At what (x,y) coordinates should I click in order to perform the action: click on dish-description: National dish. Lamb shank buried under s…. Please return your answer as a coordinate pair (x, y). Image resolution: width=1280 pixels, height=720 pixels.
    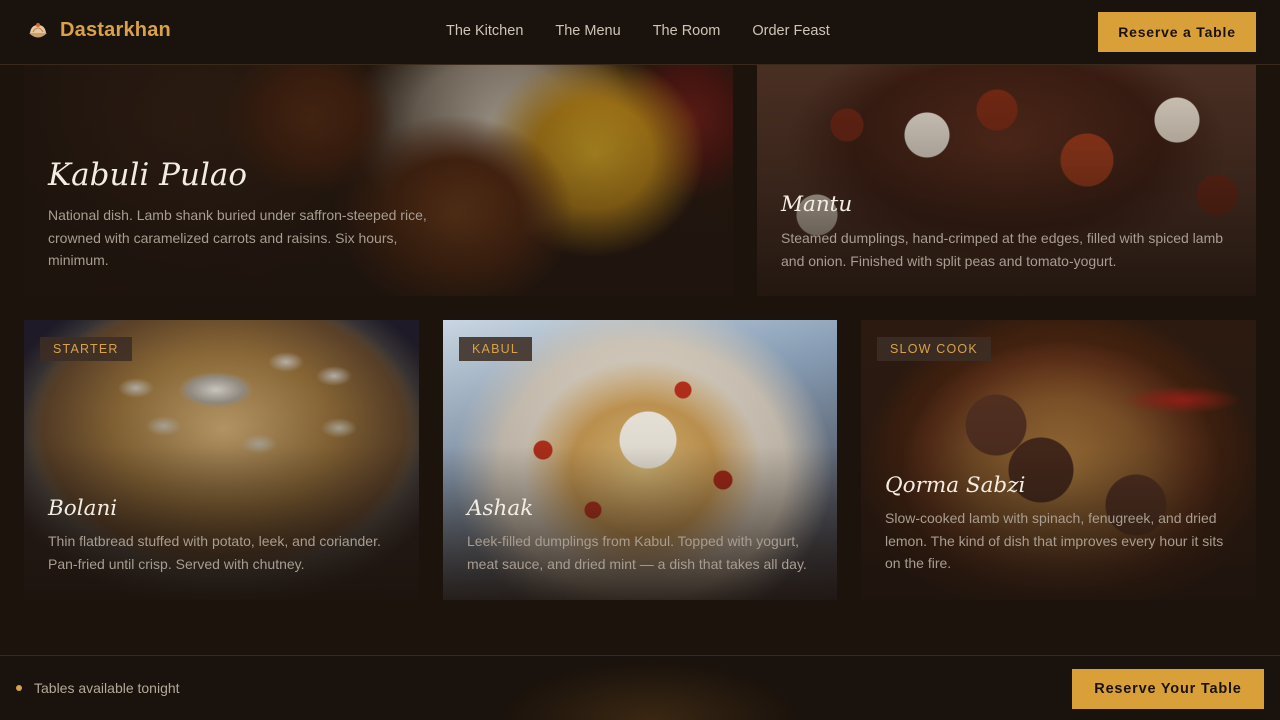
    Looking at the image, I should click on (237, 237).